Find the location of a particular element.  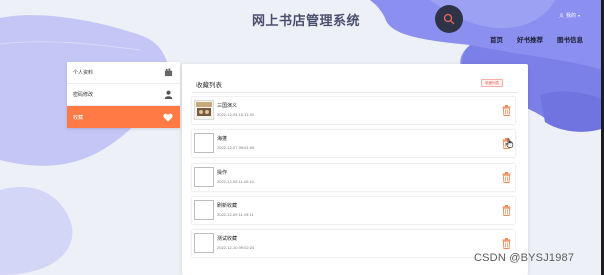

divider is located at coordinates (355, 92).